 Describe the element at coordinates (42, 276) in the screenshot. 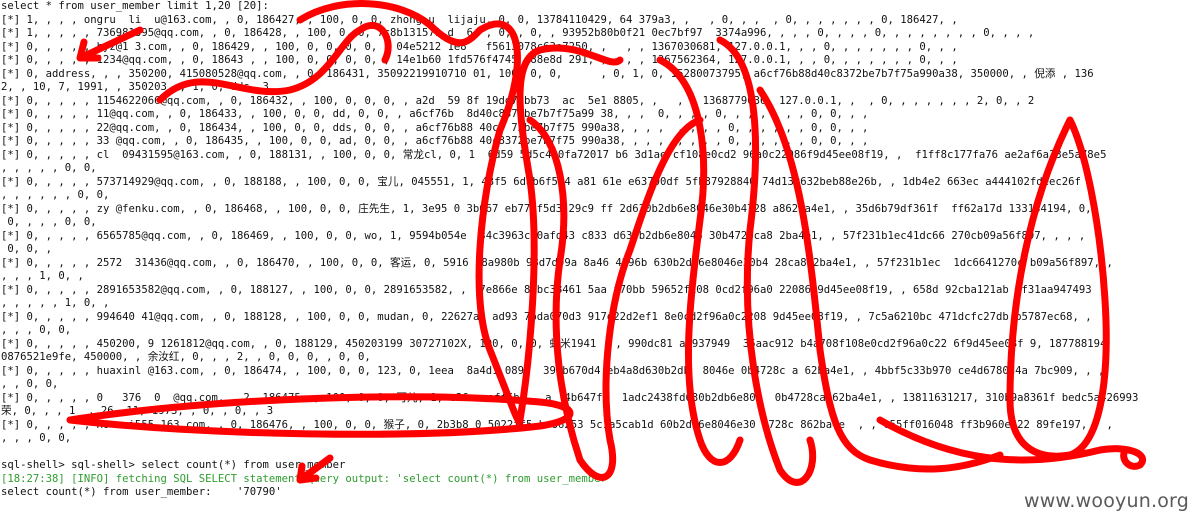

I see `result-row: , , , 1, 0, ,` at that location.